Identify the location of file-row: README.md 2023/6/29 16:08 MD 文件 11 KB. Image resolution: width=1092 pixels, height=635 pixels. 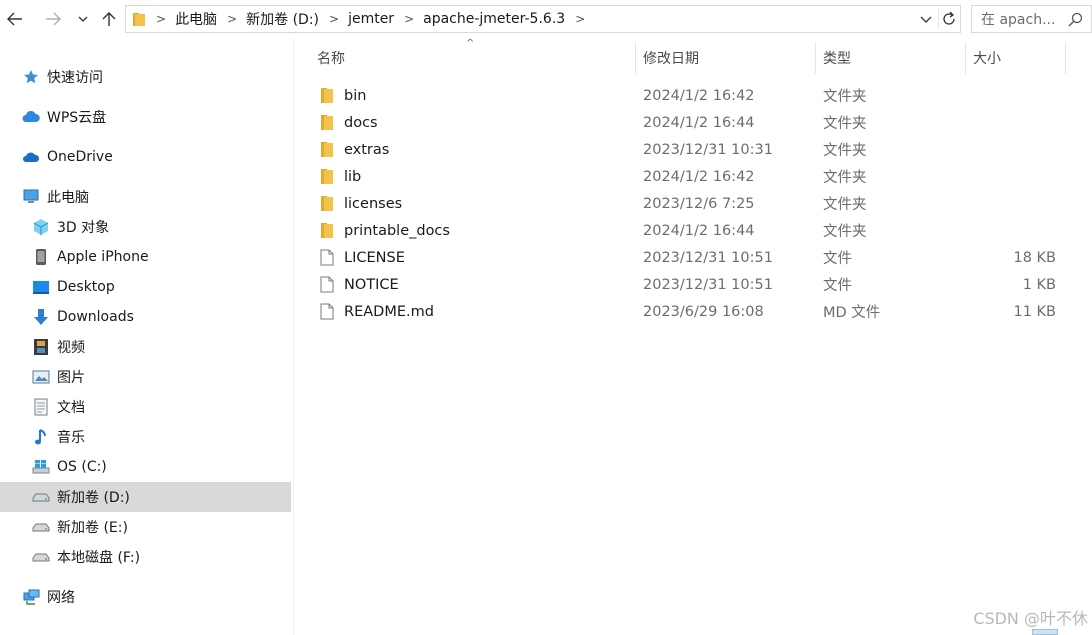
(688, 311).